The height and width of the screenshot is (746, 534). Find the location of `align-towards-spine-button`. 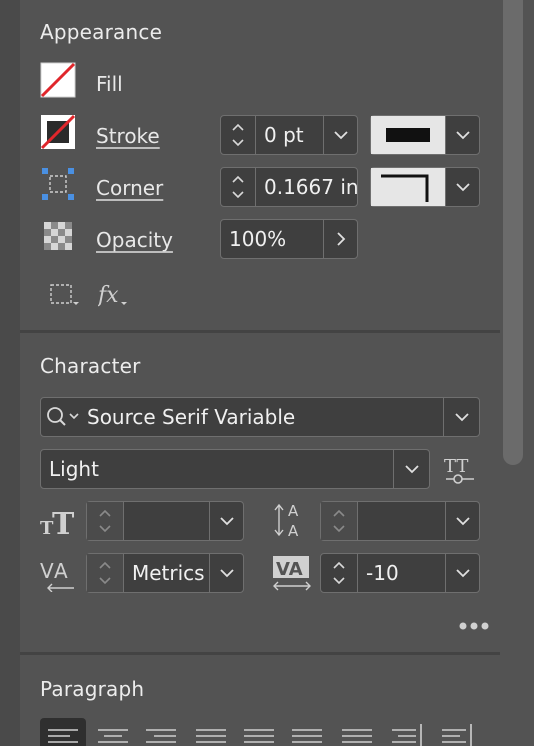

align-towards-spine-button is located at coordinates (407, 732).